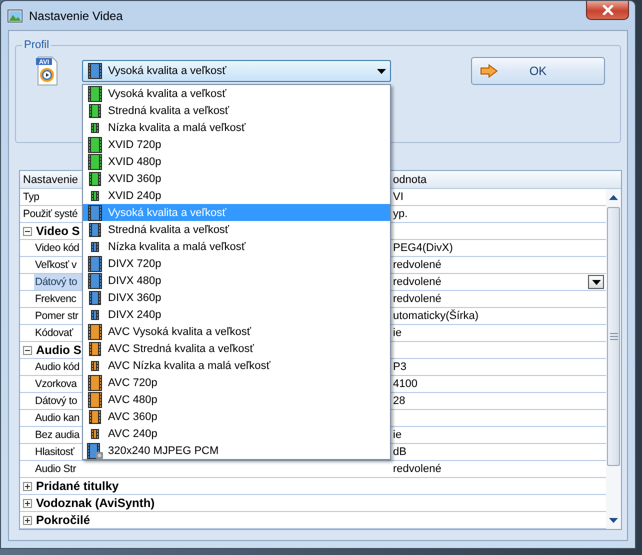  What do you see at coordinates (95, 503) in the screenshot?
I see `group-name: Vodoznak (AviSynth)` at bounding box center [95, 503].